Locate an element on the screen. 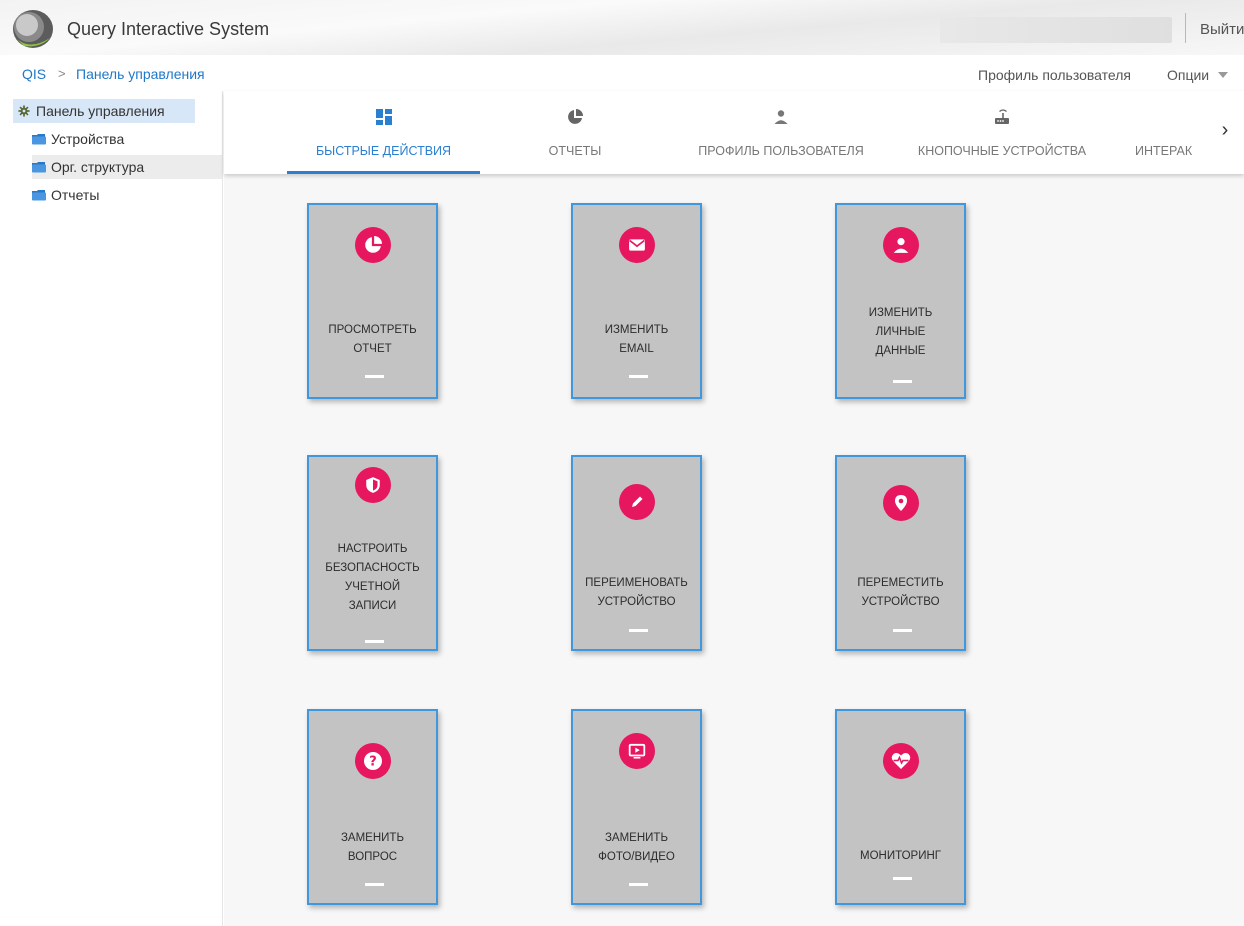 The image size is (1244, 926). pencil-icon is located at coordinates (636, 502).